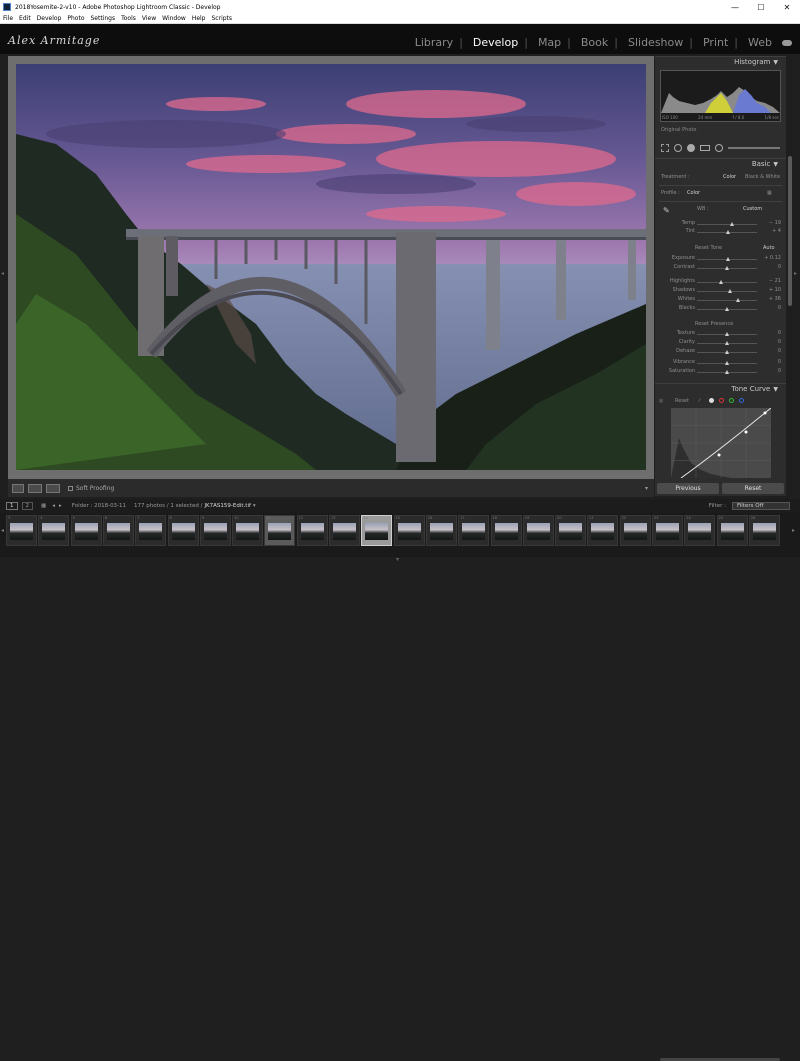  Describe the element at coordinates (589, 42) in the screenshot. I see `module-book: Book` at that location.